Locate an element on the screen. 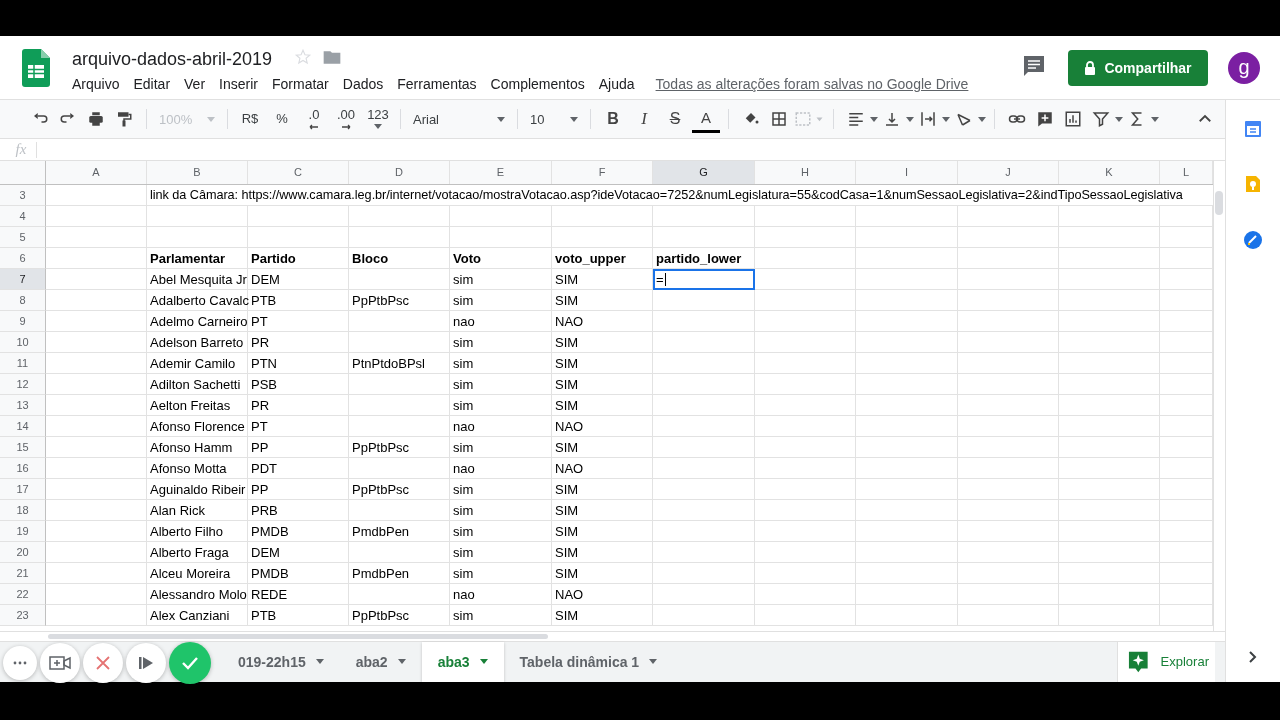  row-header: 8 is located at coordinates (23, 300).